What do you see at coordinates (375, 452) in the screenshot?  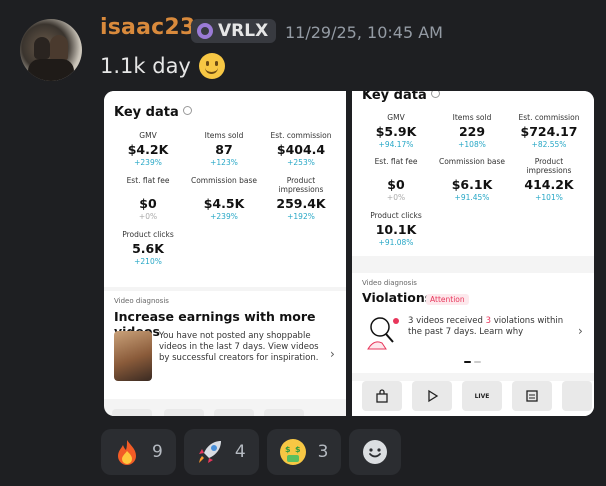 I see `add-reaction-button` at bounding box center [375, 452].